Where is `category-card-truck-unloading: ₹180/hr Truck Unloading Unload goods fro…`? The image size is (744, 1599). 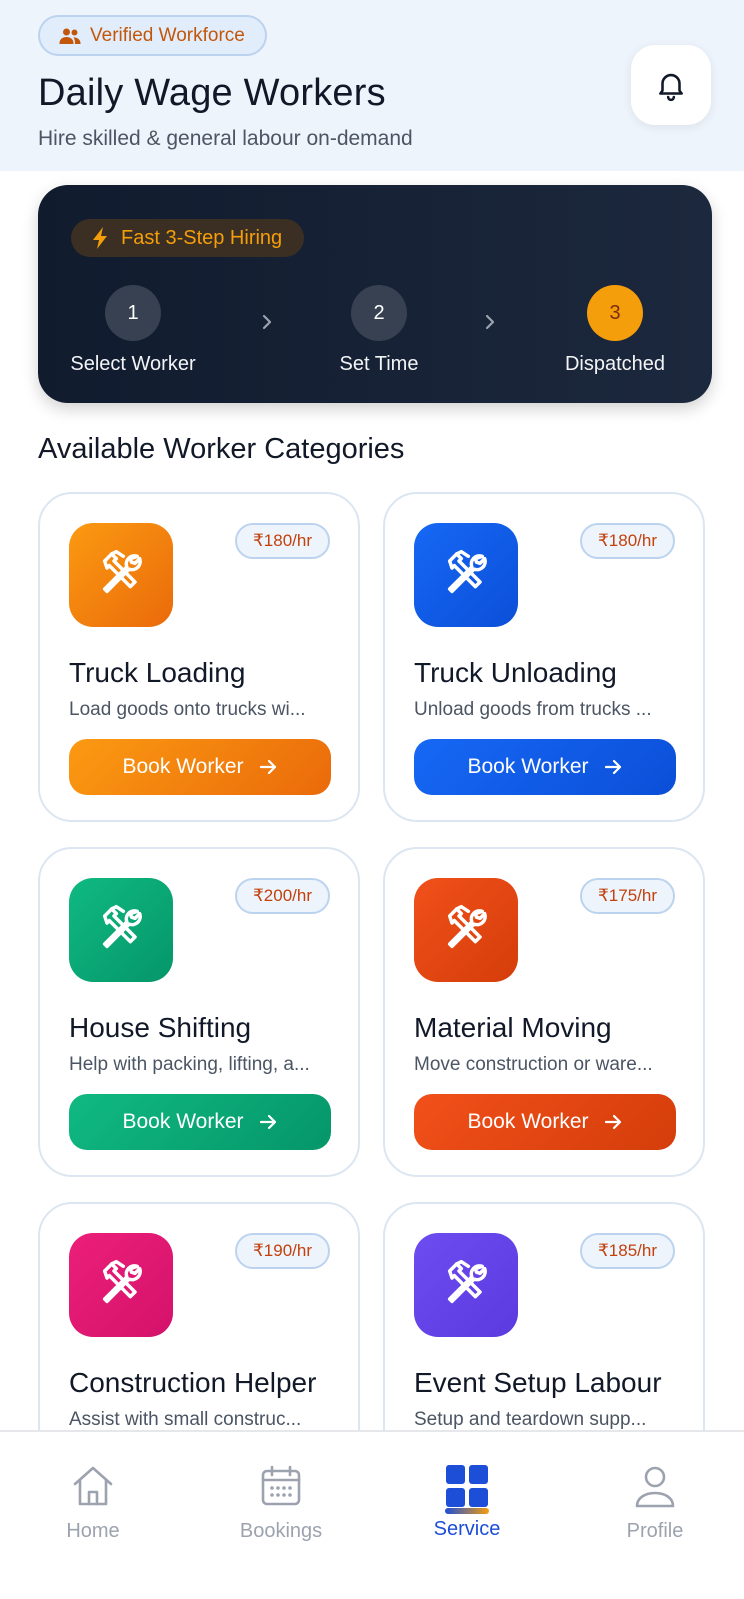 category-card-truck-unloading: ₹180/hr Truck Unloading Unload goods fro… is located at coordinates (544, 657).